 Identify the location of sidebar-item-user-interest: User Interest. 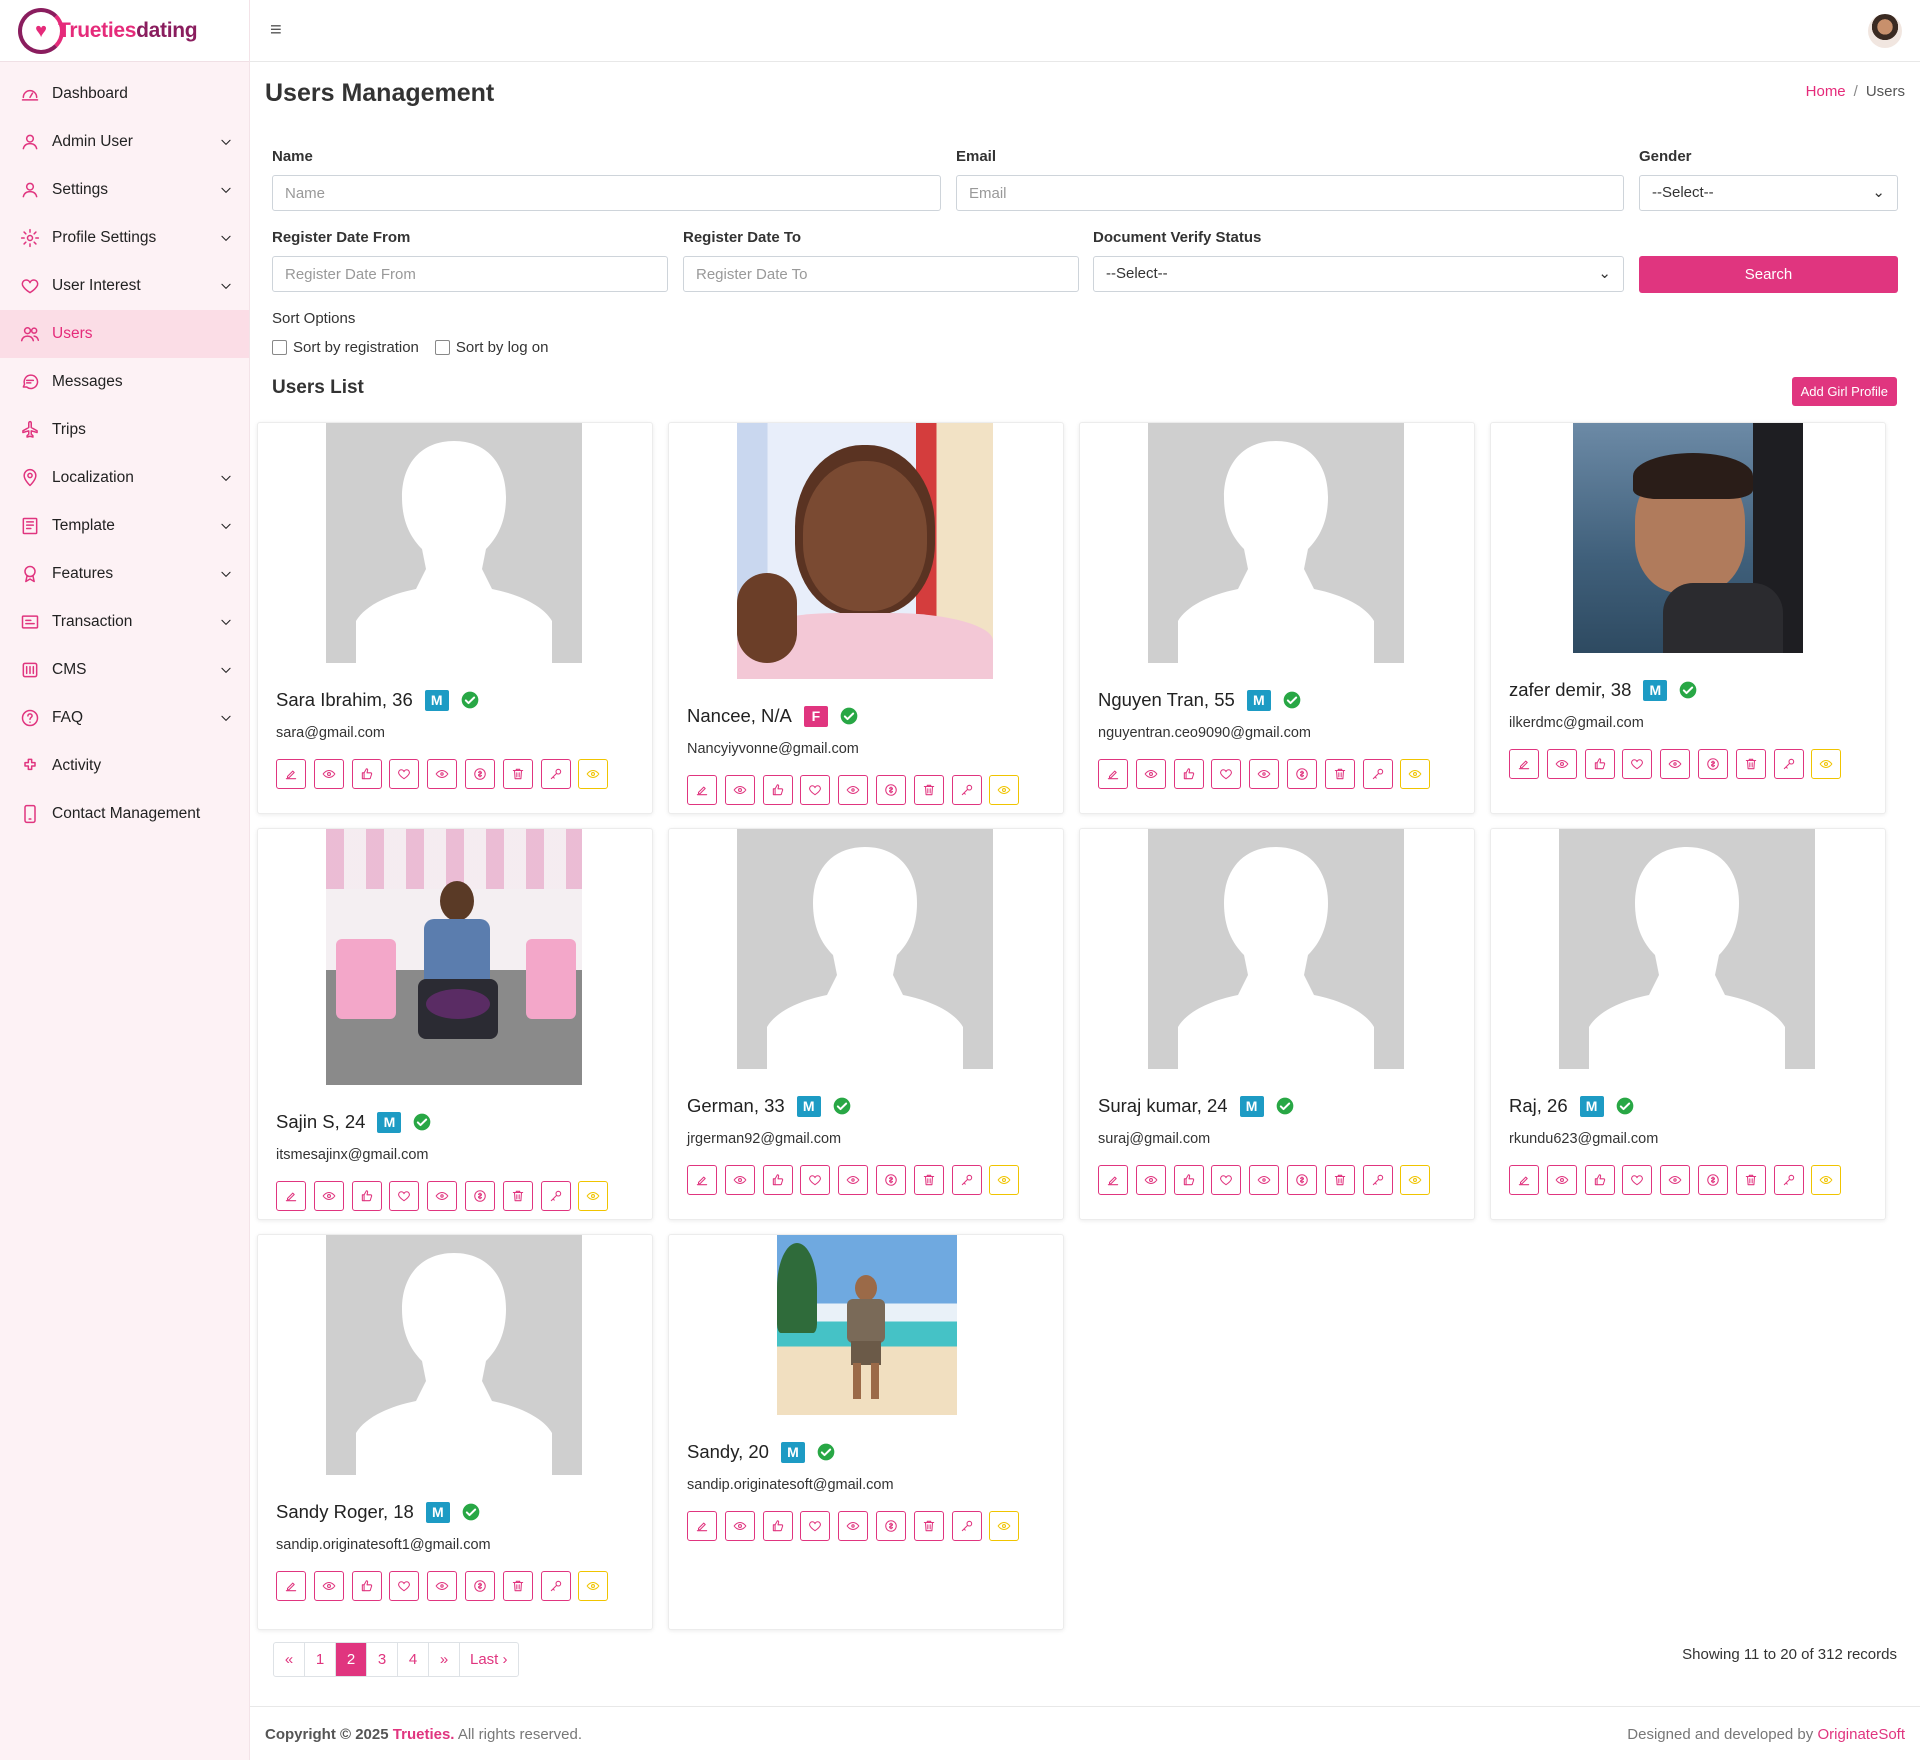
(124, 286).